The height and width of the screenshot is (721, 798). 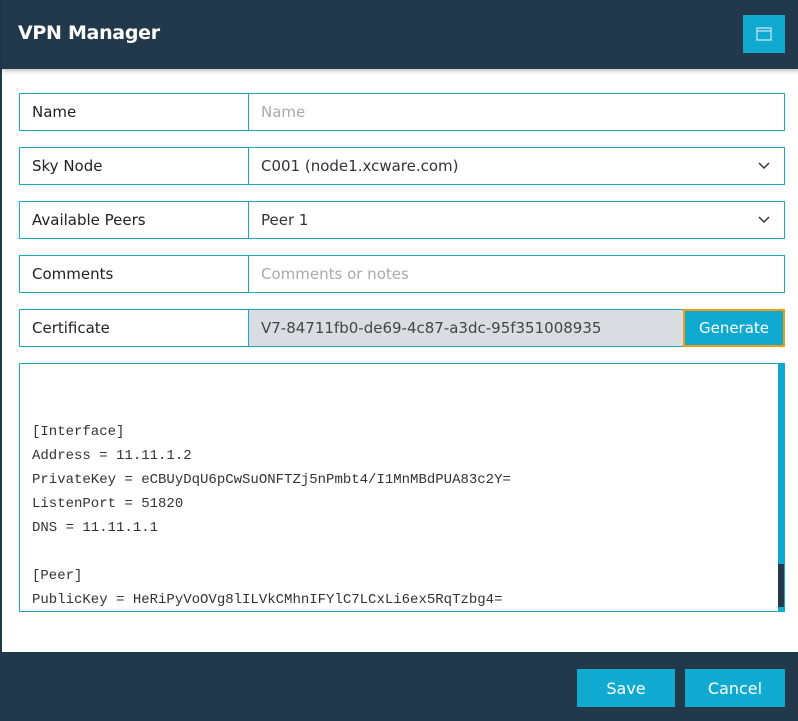 What do you see at coordinates (134, 274) in the screenshot?
I see `comments-label: Comments` at bounding box center [134, 274].